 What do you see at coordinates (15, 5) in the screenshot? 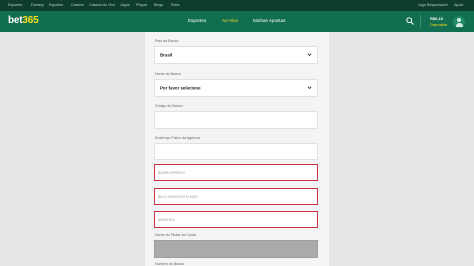
I see `topnav-item-1: Esportes` at bounding box center [15, 5].